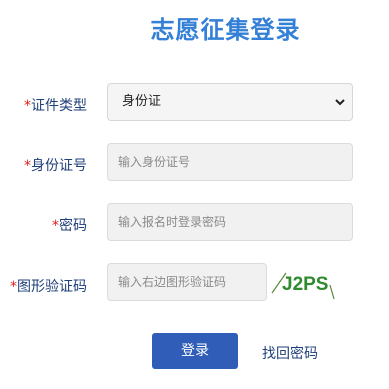  I want to click on id-number-placeholder: 输入身份证号, so click(154, 162).